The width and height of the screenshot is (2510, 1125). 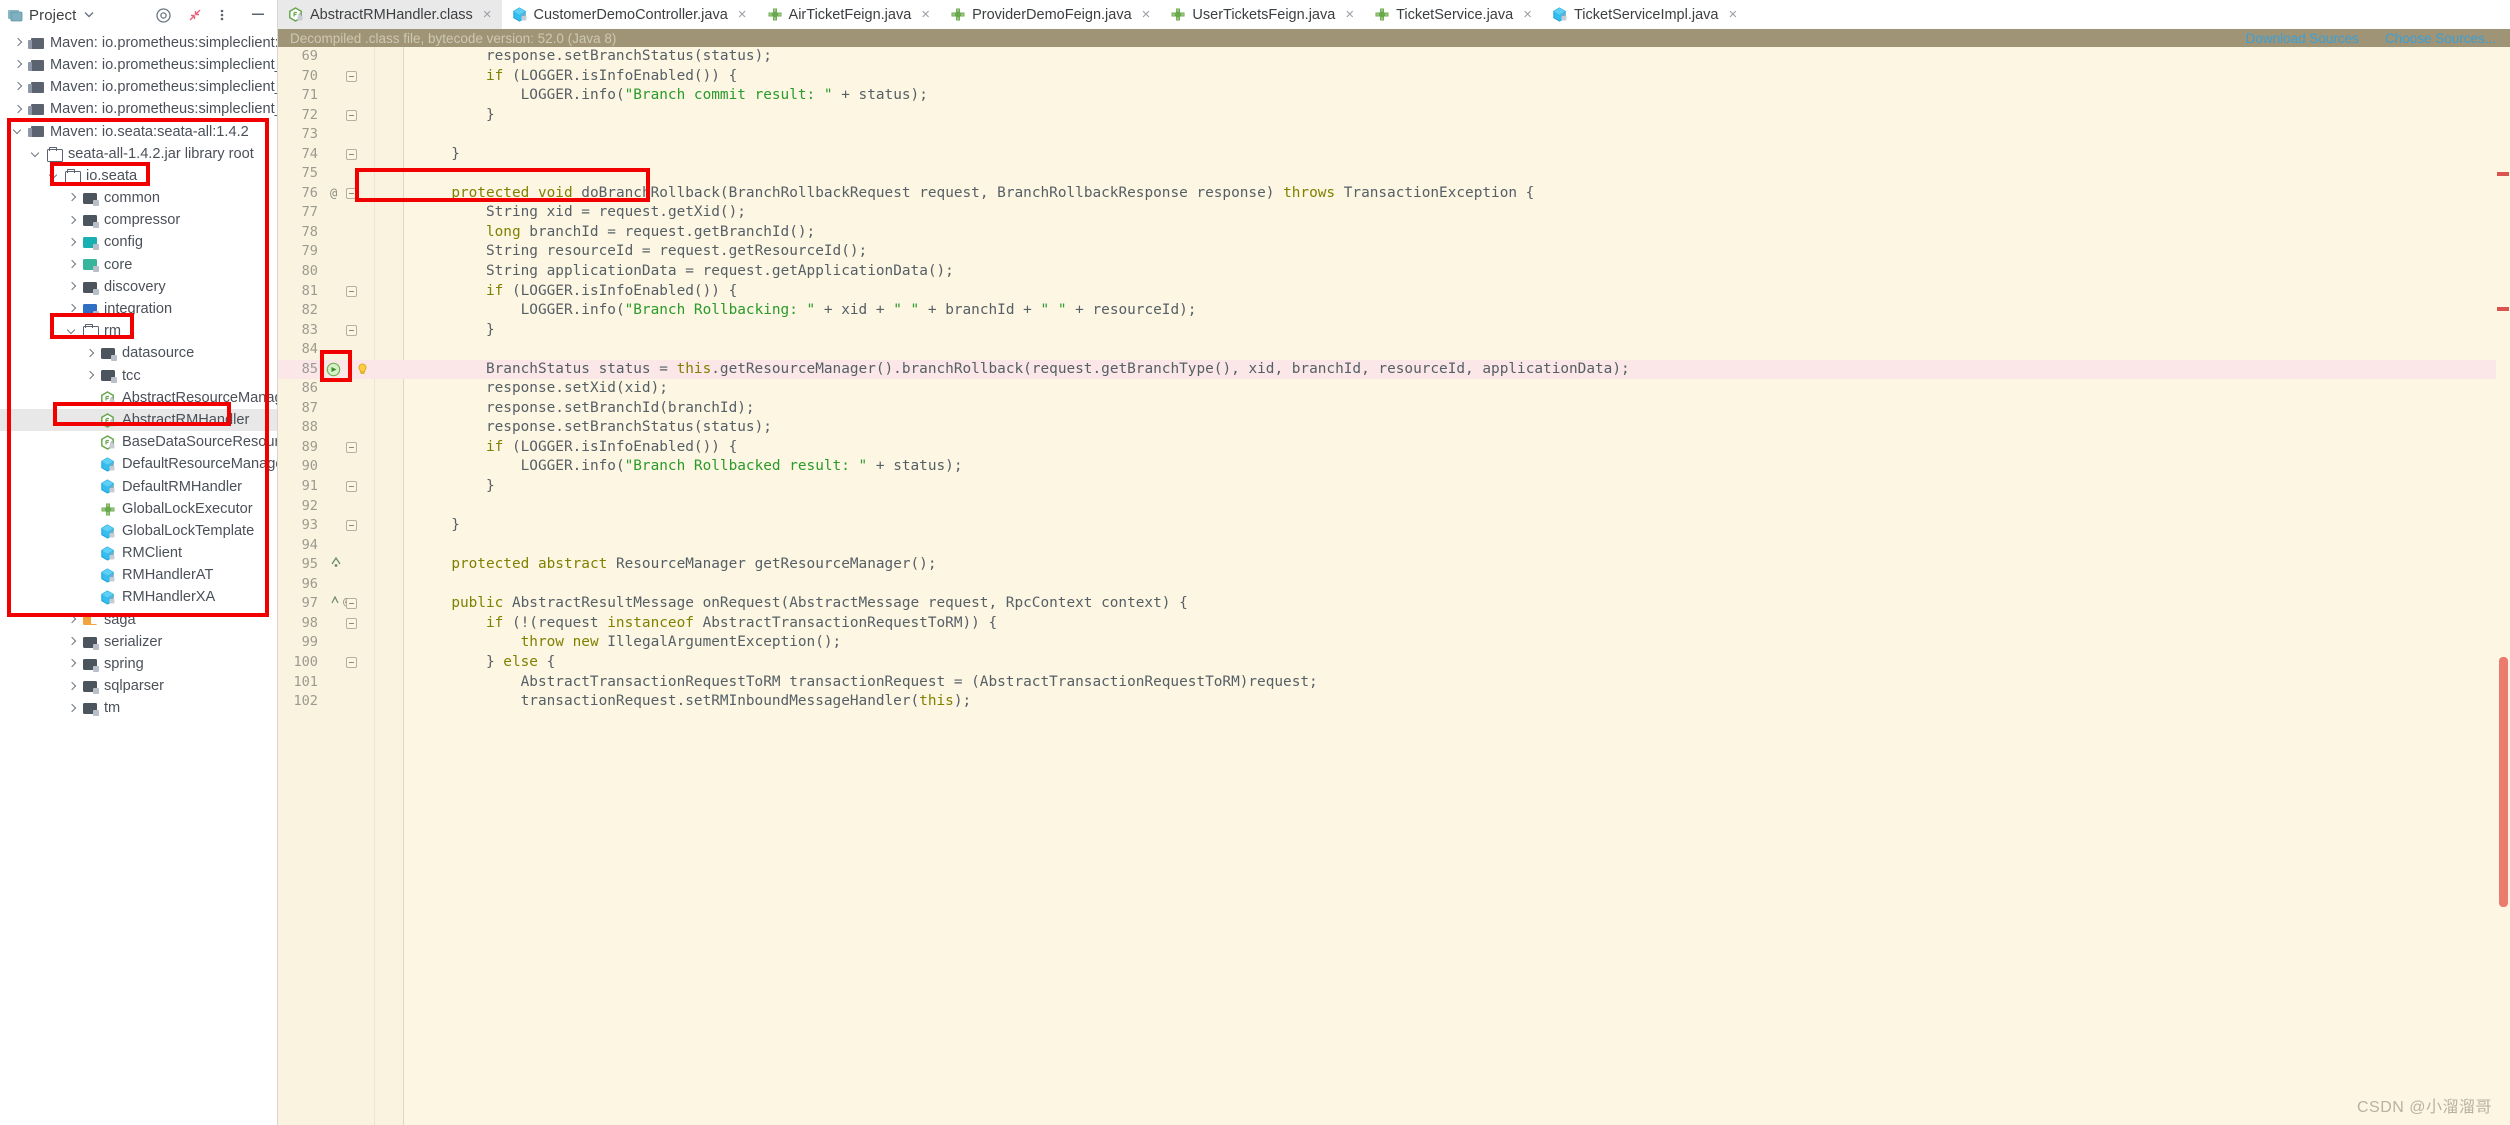 I want to click on code-line: 77 String xid = request.getXid();, so click(x=1394, y=213).